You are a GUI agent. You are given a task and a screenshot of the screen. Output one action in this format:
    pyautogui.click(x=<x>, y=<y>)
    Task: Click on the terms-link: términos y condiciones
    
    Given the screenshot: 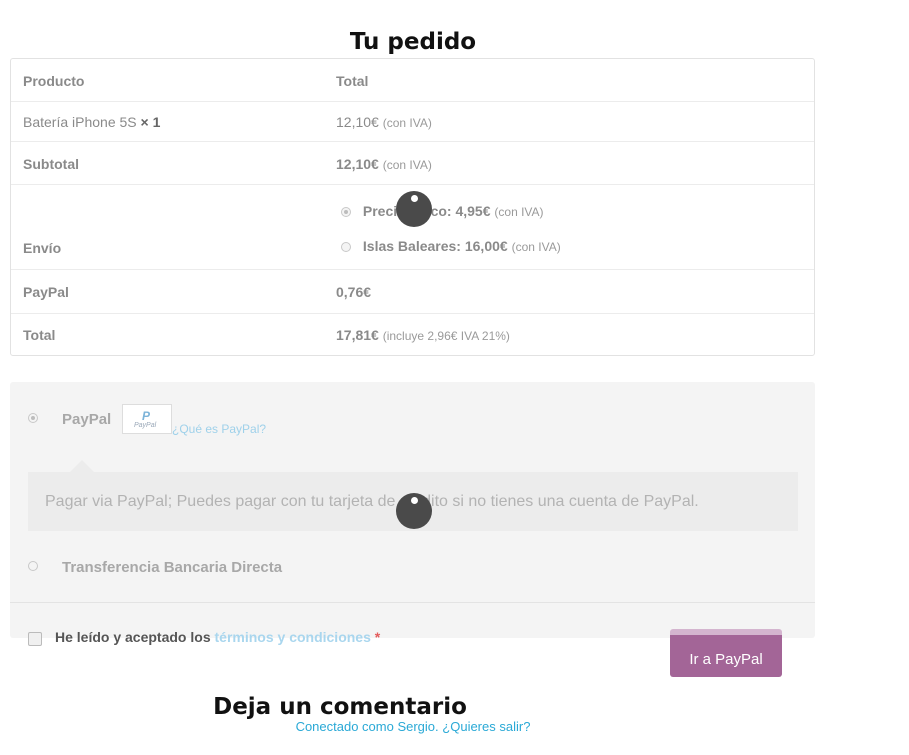 What is the action you would take?
    pyautogui.click(x=293, y=637)
    